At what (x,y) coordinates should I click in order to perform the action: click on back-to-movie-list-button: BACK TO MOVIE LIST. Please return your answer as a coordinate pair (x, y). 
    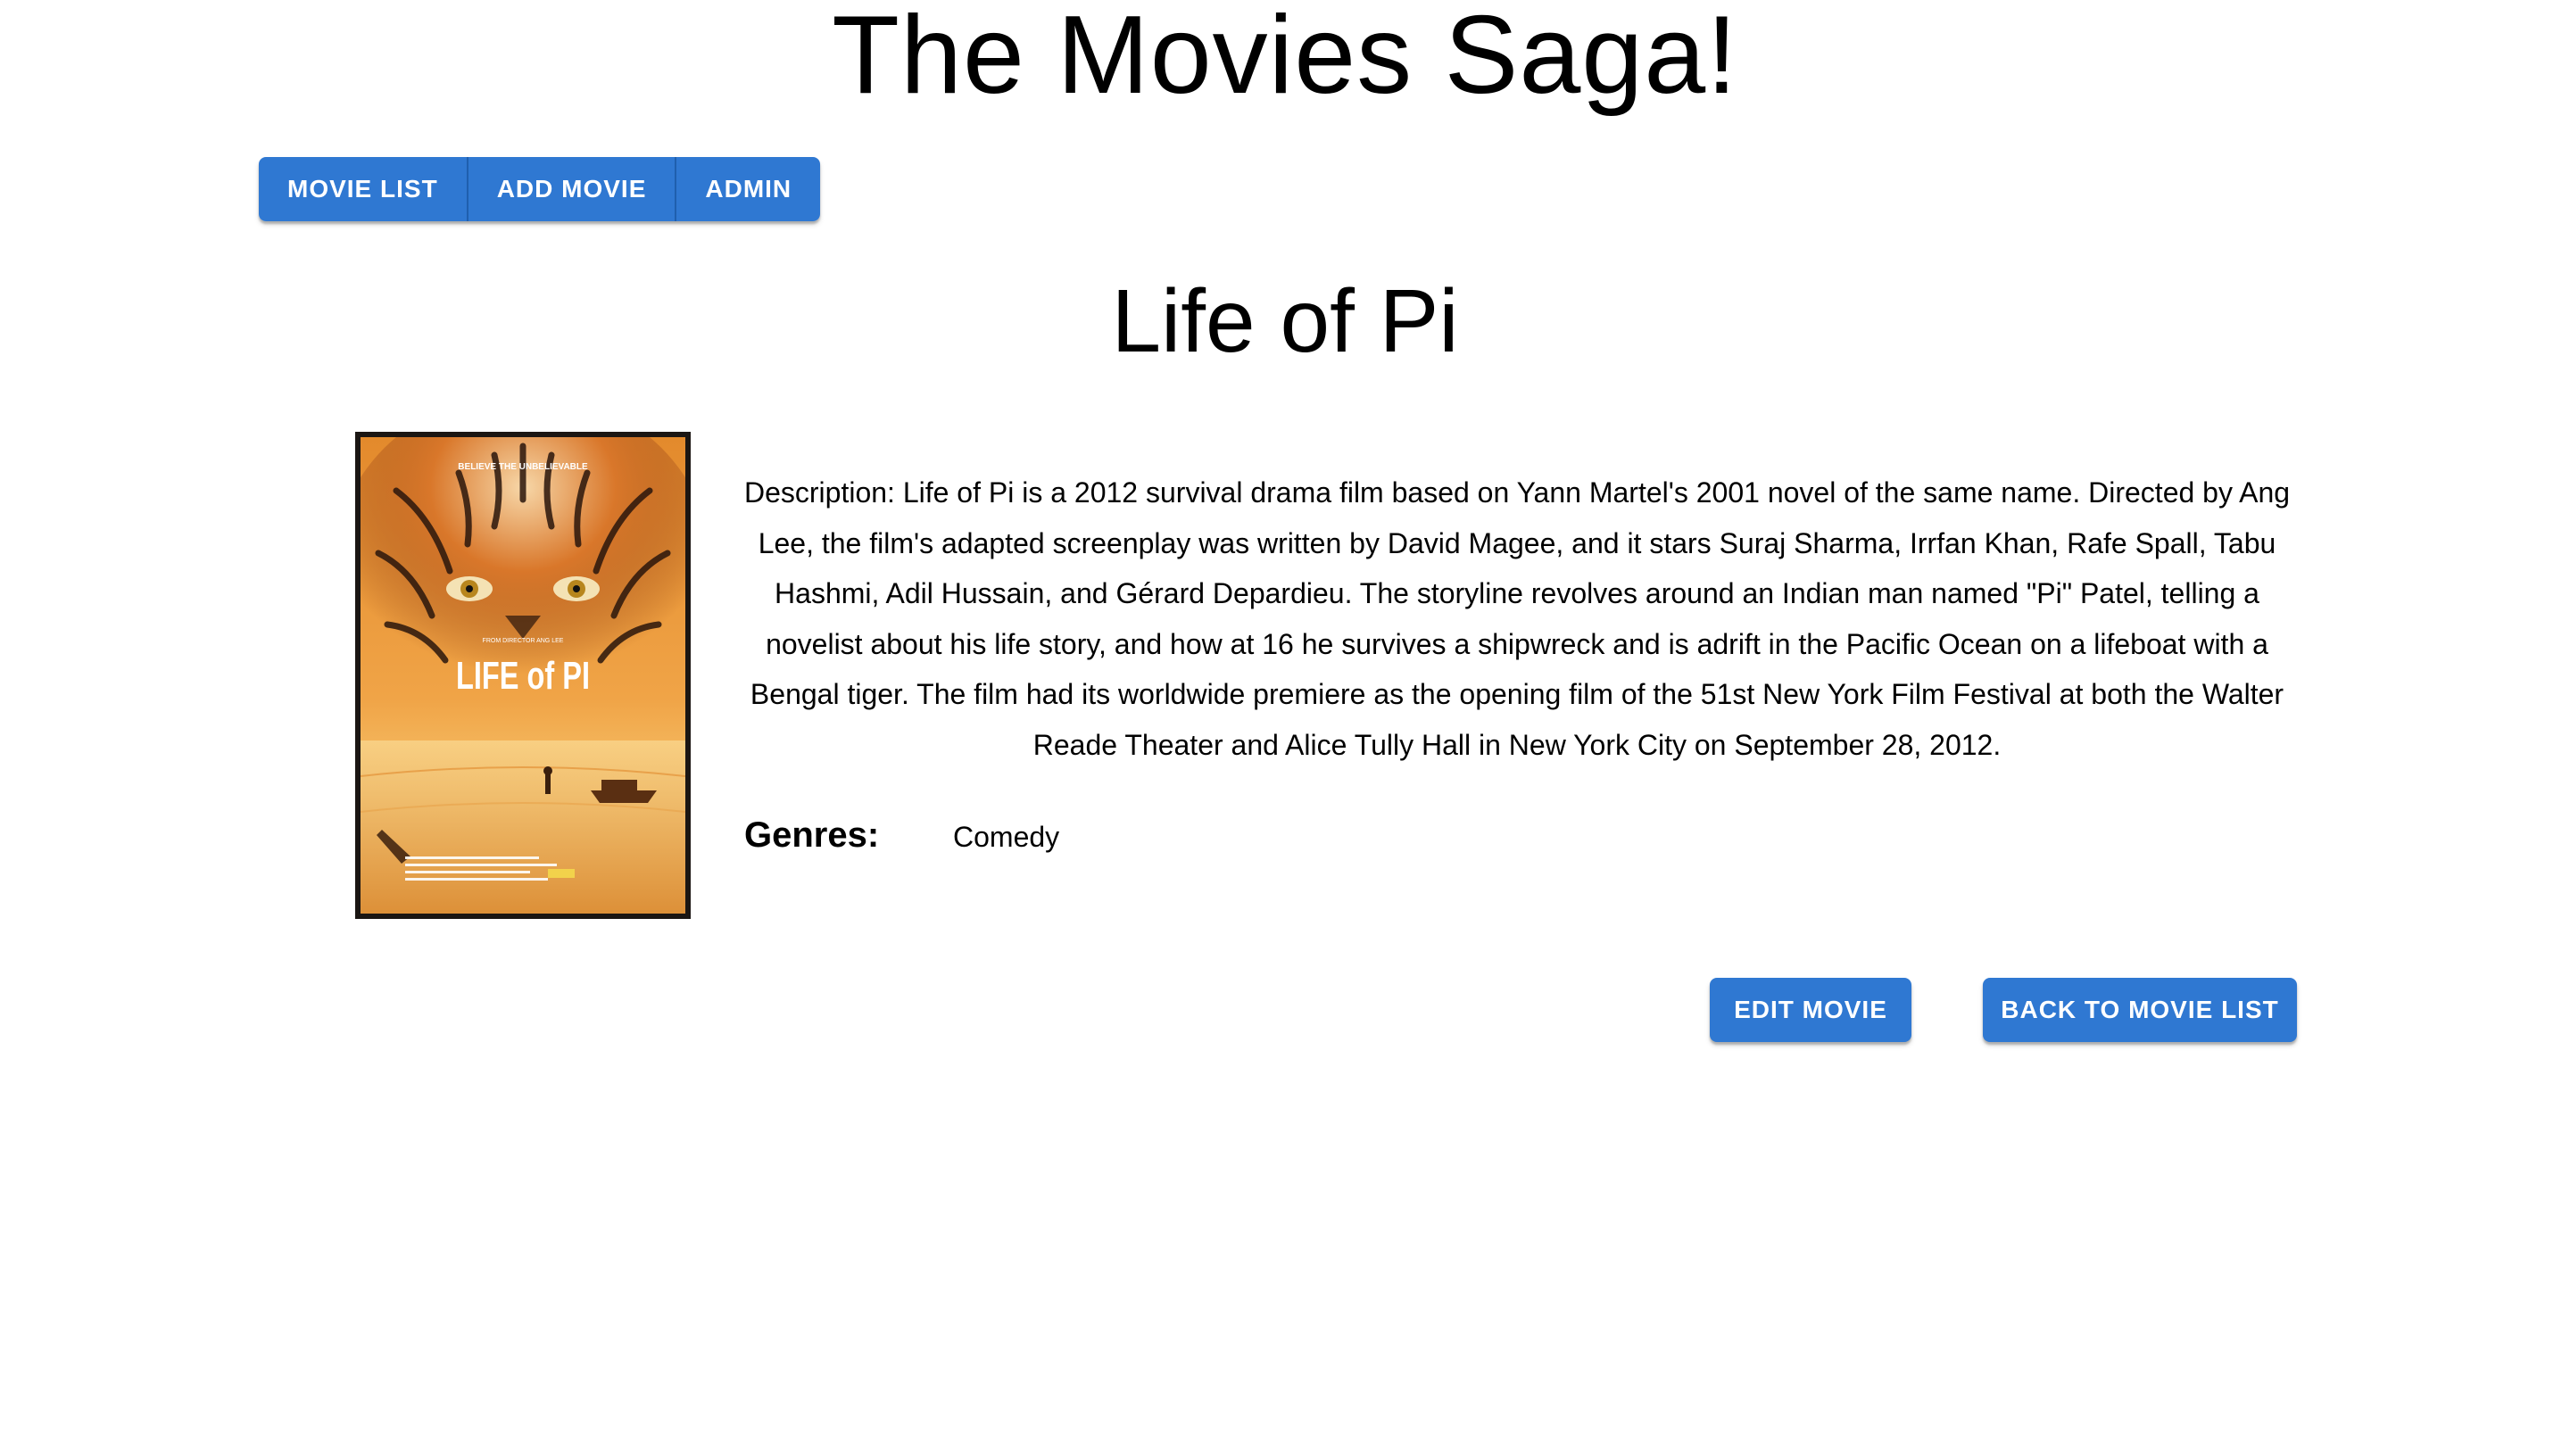
    Looking at the image, I should click on (2140, 1010).